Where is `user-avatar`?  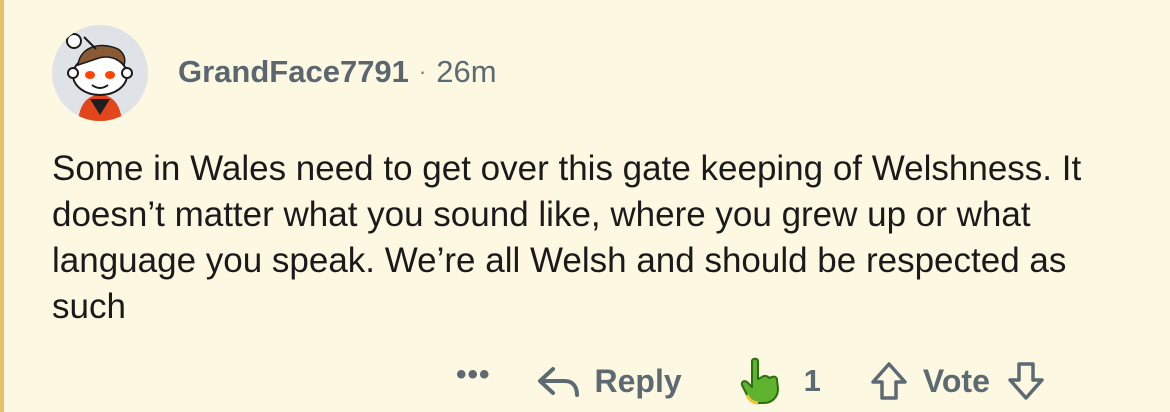 user-avatar is located at coordinates (100, 73).